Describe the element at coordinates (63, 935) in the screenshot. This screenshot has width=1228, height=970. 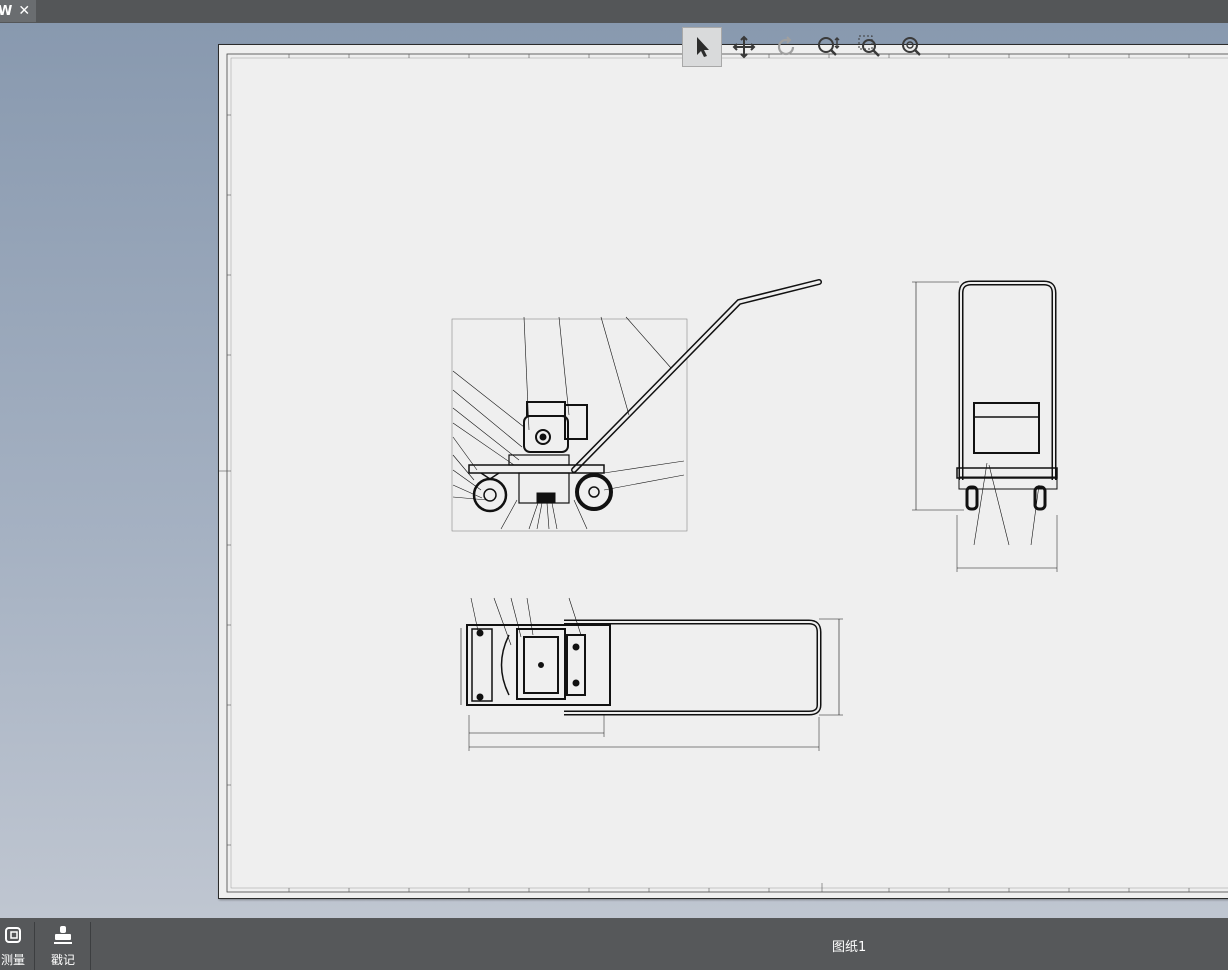
I see `stamp-icon` at that location.